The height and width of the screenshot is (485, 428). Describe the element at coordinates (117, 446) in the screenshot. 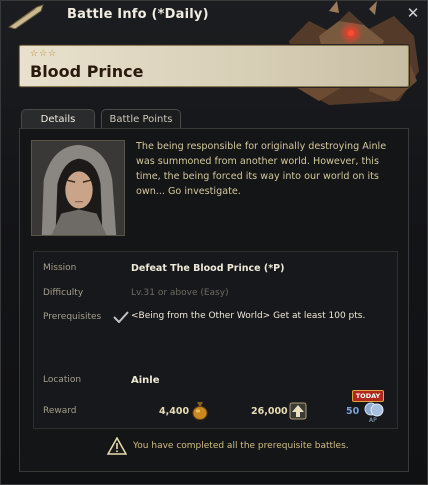

I see `warning-icon` at that location.